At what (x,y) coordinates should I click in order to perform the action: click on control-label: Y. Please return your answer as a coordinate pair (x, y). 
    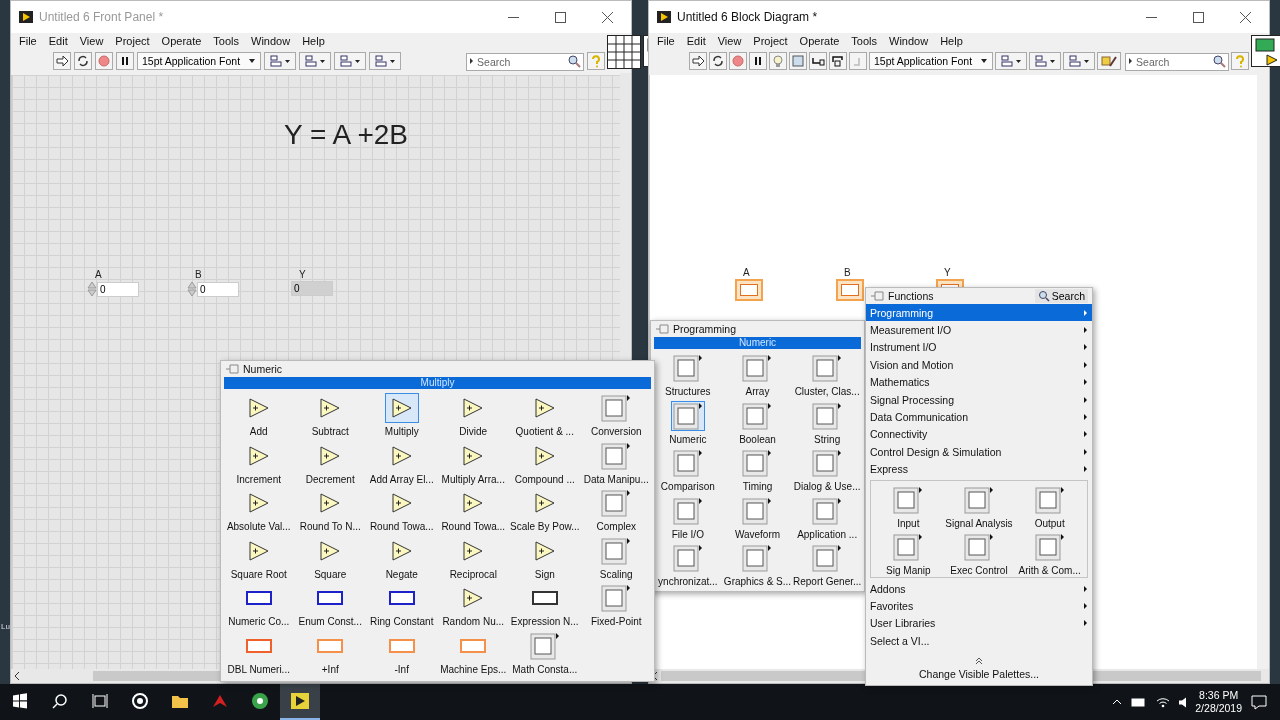
    Looking at the image, I should click on (303, 274).